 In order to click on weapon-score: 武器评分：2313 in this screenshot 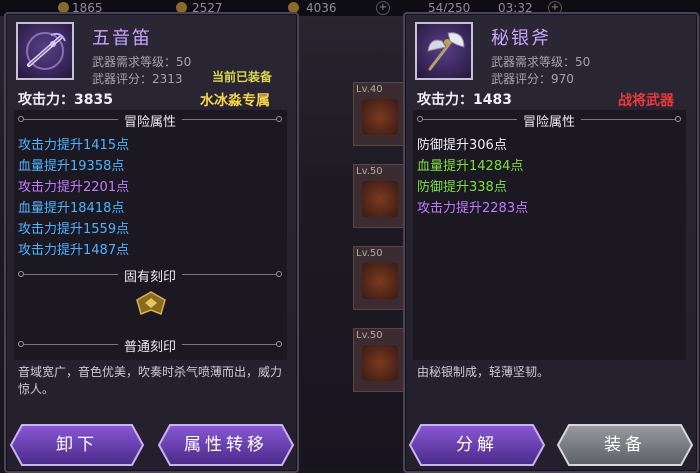, I will do `click(137, 79)`.